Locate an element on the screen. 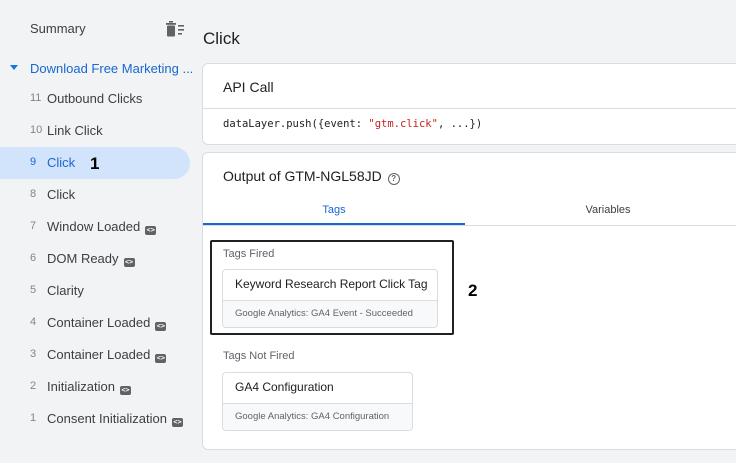 The width and height of the screenshot is (736, 463). event-name-text: DOM Ready is located at coordinates (83, 258).